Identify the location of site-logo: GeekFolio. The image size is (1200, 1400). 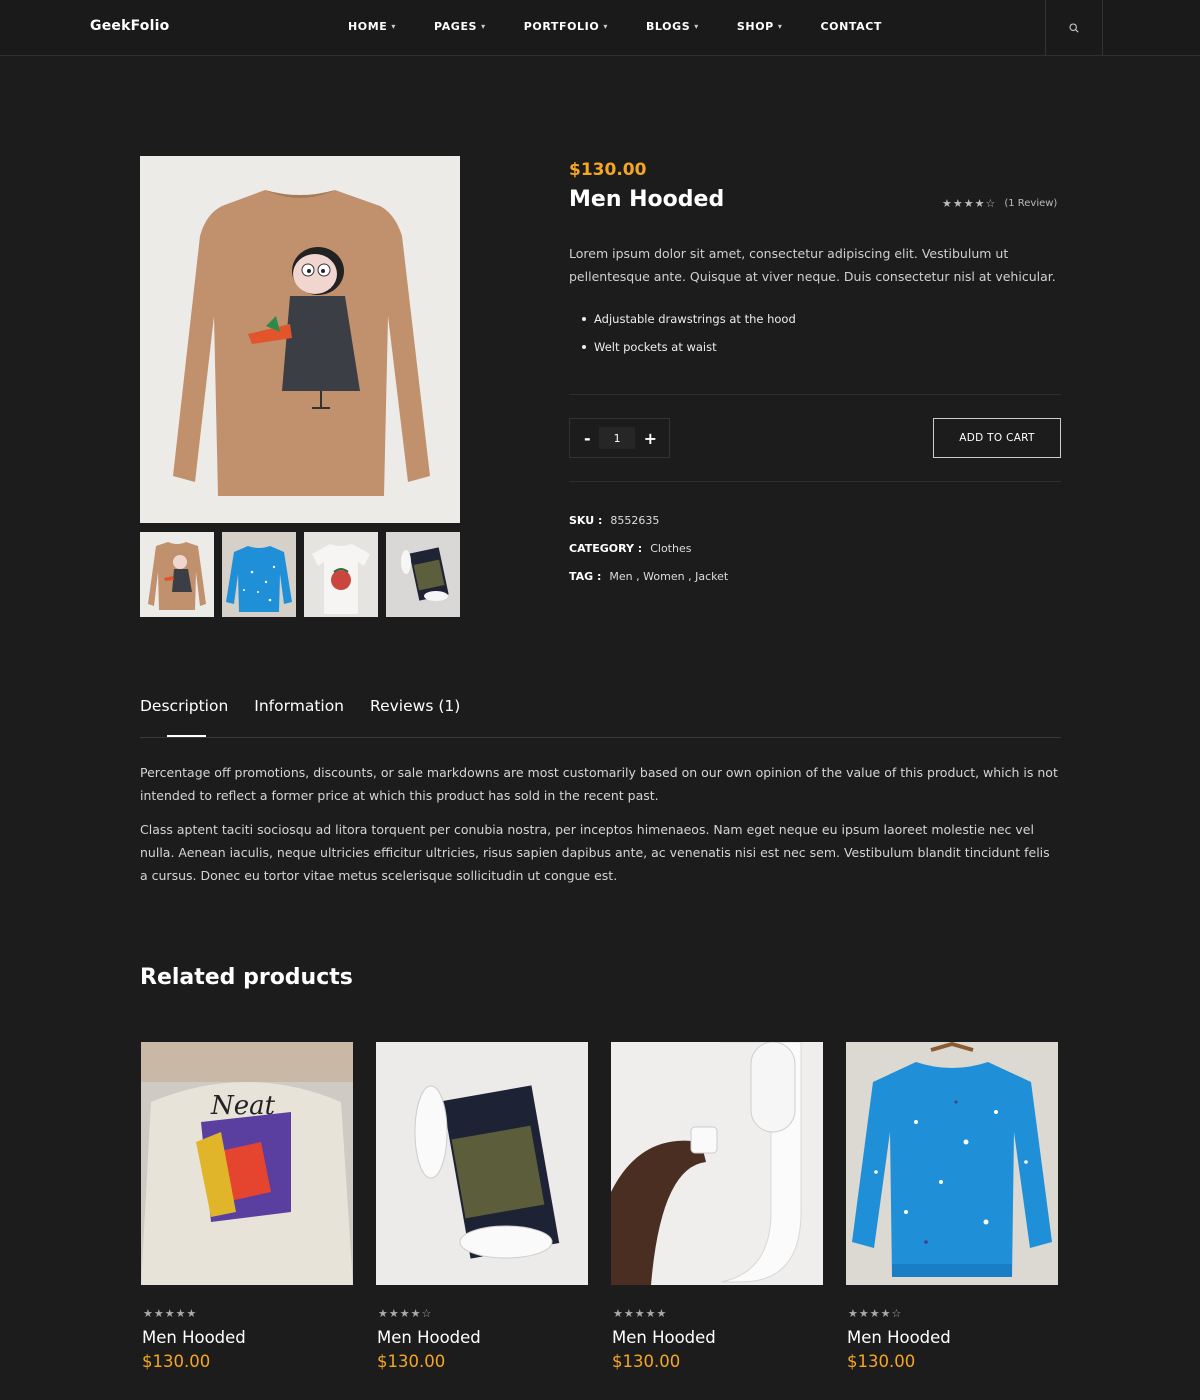
(129, 26).